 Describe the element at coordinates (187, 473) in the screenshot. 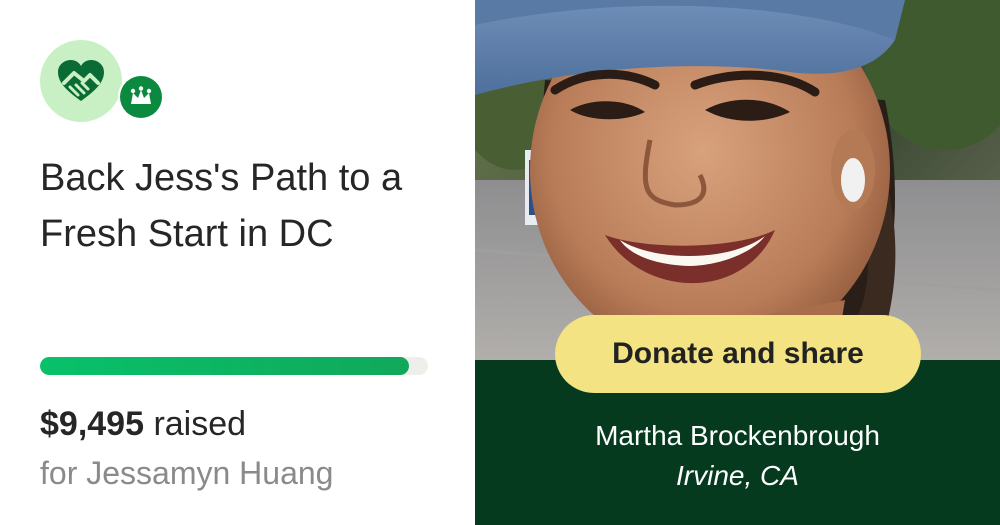

I see `beneficiary-name: for Jessamyn Huang` at that location.